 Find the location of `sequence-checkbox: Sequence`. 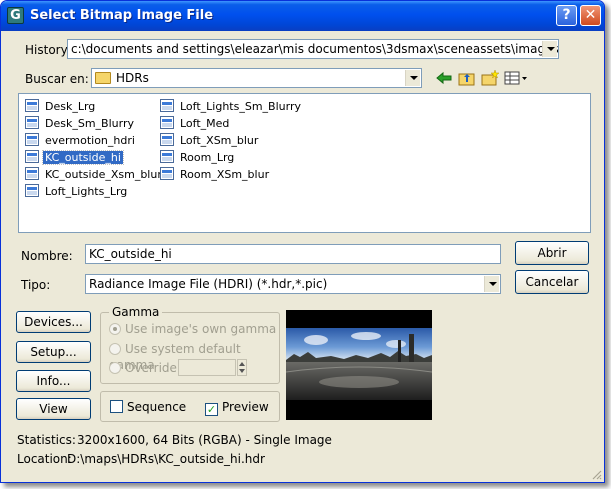

sequence-checkbox: Sequence is located at coordinates (148, 407).